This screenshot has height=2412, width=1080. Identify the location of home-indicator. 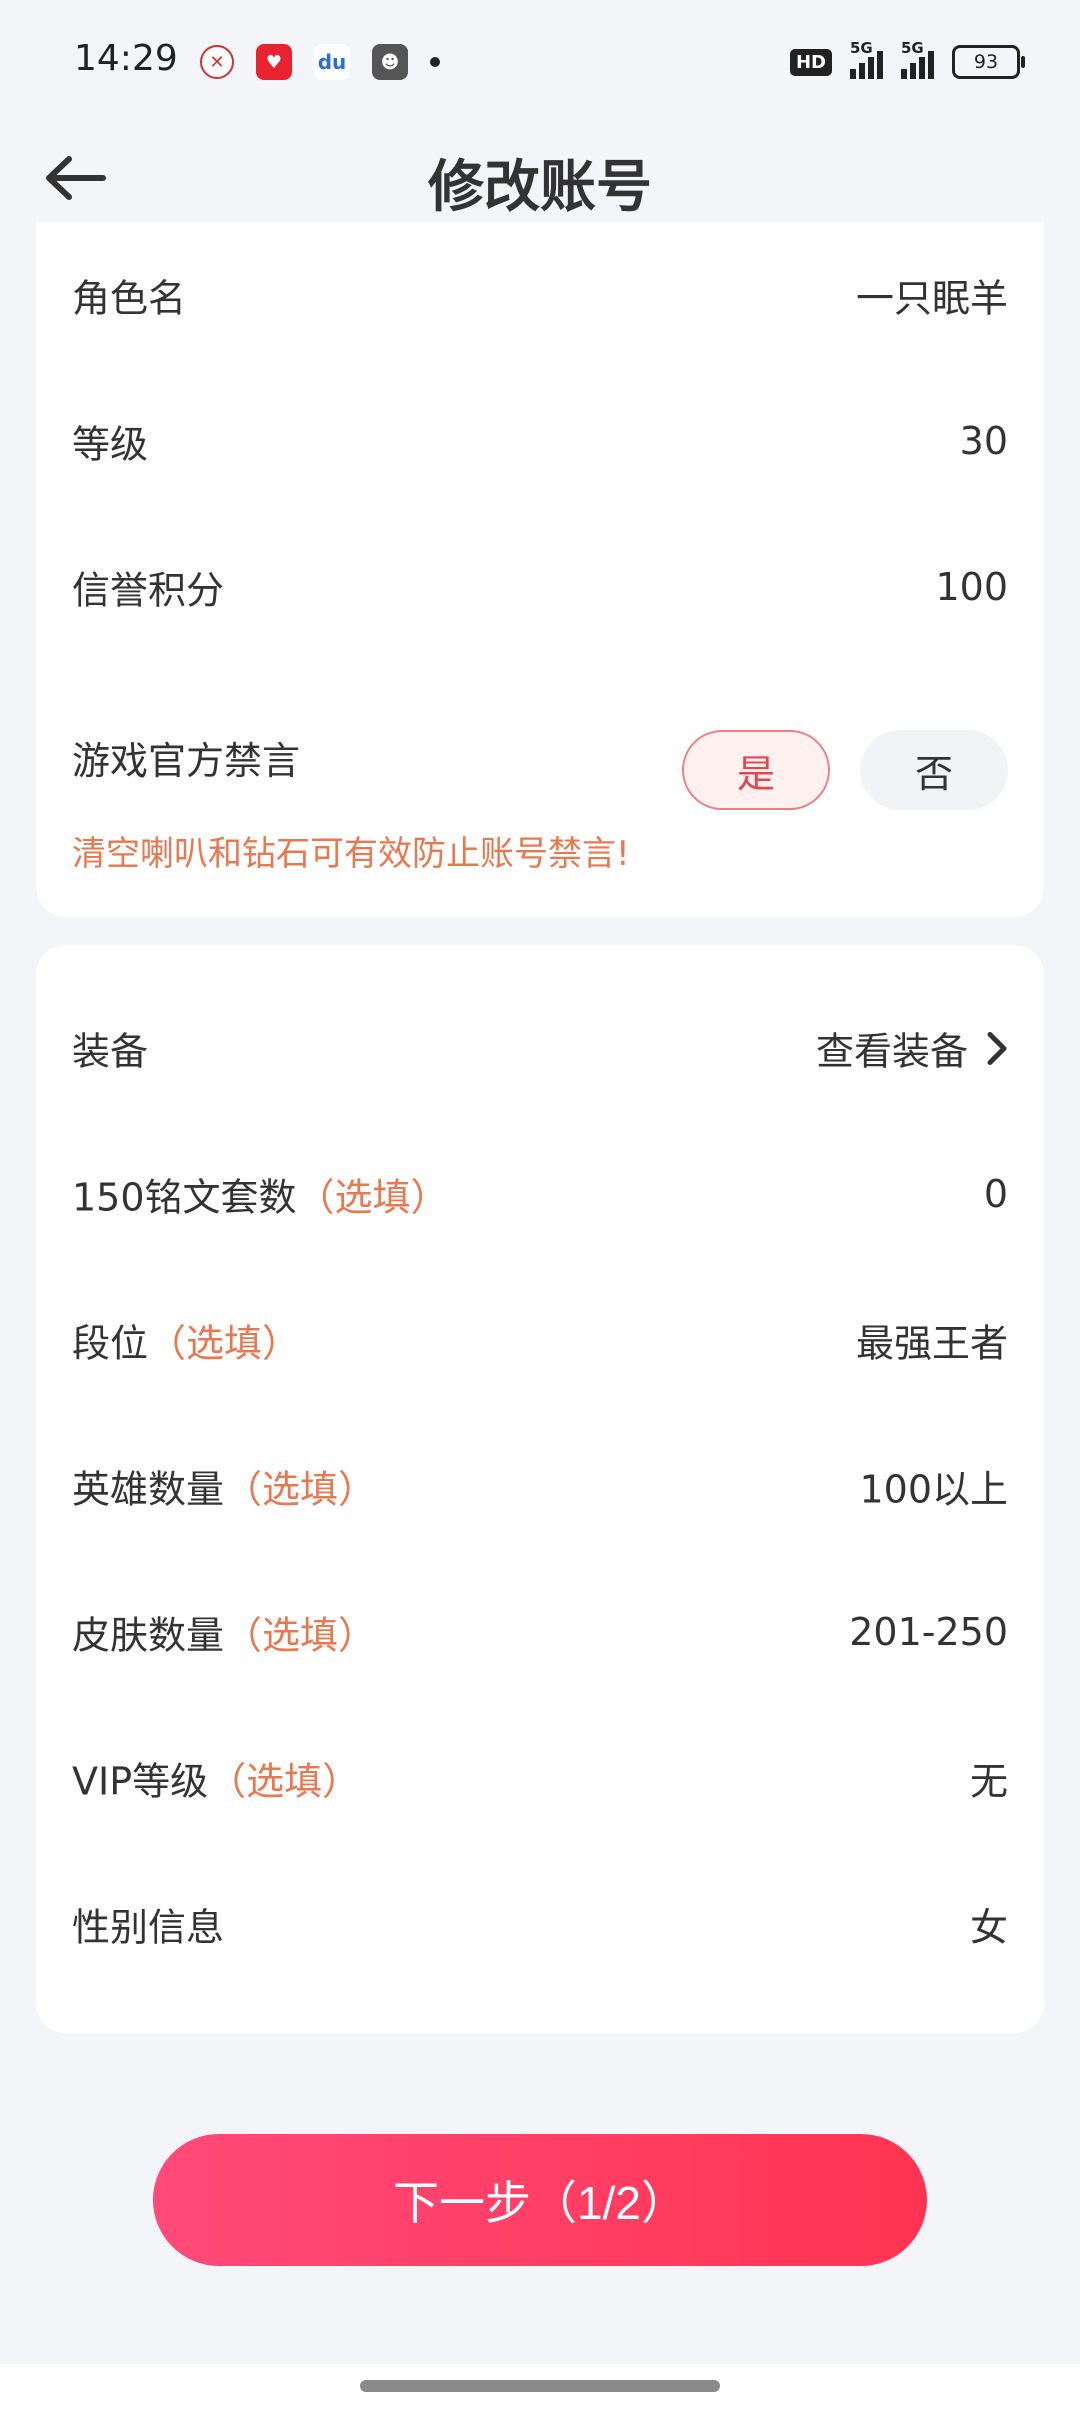
(540, 2386).